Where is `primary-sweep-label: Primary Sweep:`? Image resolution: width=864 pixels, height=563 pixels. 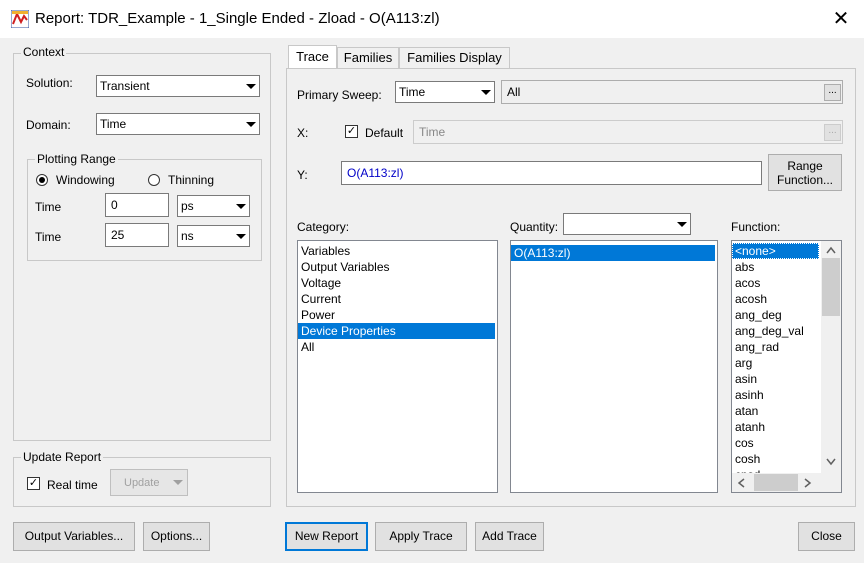
primary-sweep-label: Primary Sweep: is located at coordinates (339, 95).